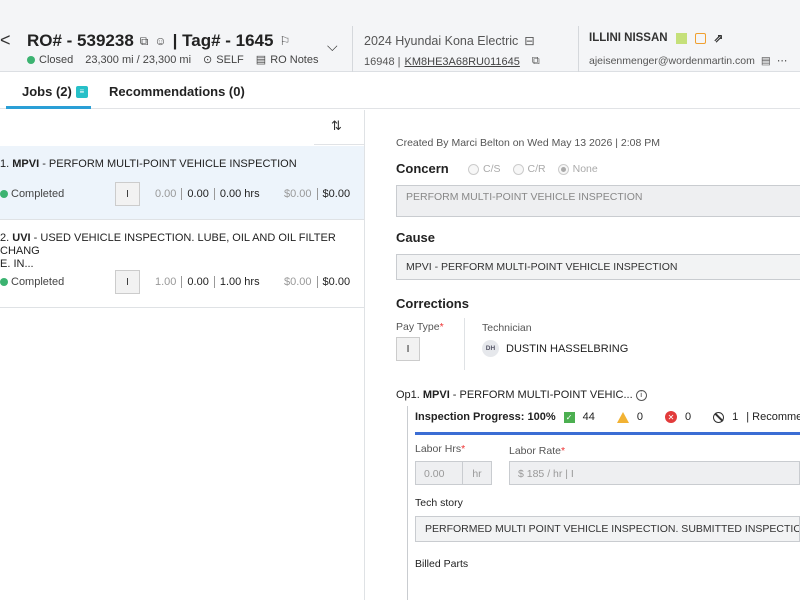  I want to click on job-amount-1: $0.00, so click(301, 194).